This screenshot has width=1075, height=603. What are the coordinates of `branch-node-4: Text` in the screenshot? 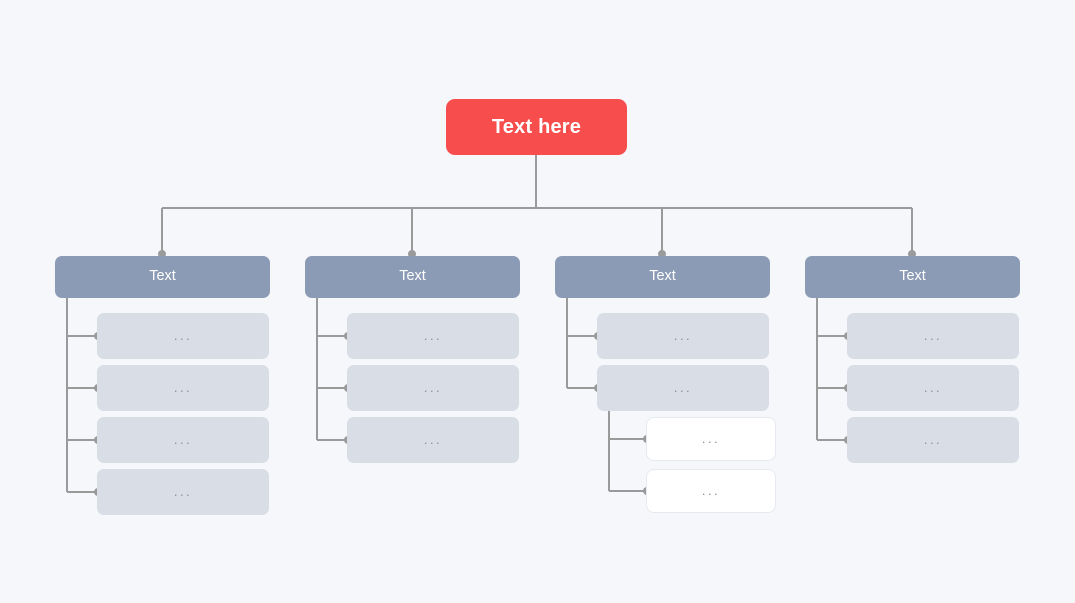 It's located at (912, 277).